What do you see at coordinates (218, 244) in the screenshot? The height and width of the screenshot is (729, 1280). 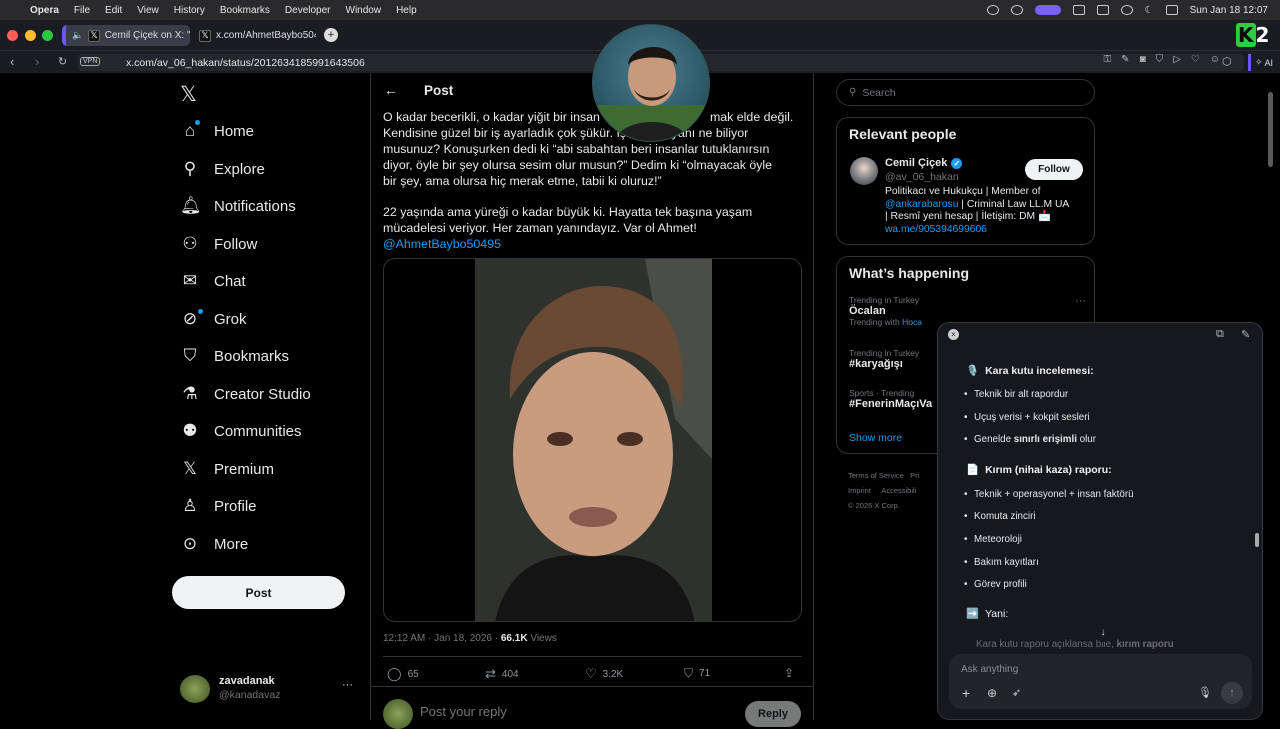 I see `sidebar-item-follow: ⚇ Follow` at bounding box center [218, 244].